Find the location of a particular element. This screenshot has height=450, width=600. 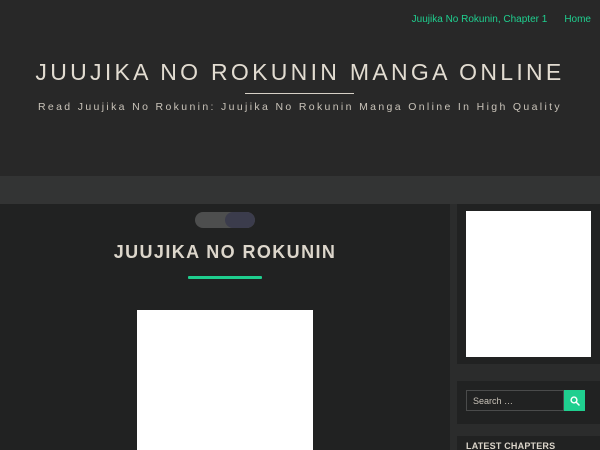

carousel-toggle-knob is located at coordinates (240, 220).